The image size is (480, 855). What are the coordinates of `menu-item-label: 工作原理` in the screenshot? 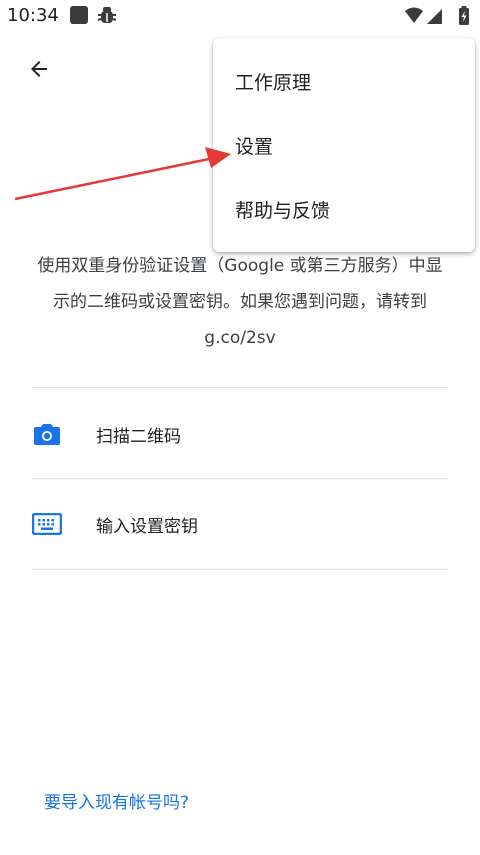 It's located at (273, 82).